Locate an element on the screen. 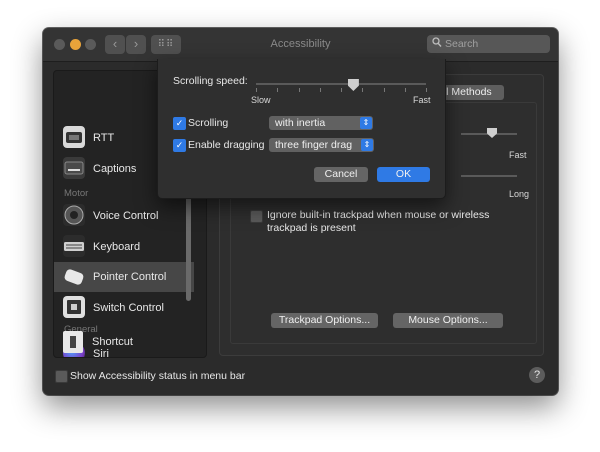 Image resolution: width=600 pixels, height=452 pixels. switch-control-icon is located at coordinates (74, 307).